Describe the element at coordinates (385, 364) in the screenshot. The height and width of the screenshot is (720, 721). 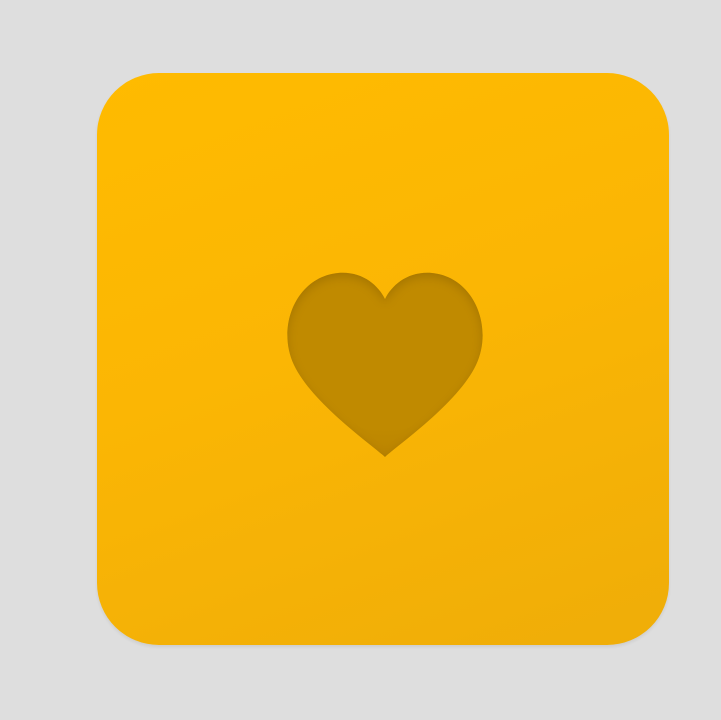
I see `heart-icon` at that location.